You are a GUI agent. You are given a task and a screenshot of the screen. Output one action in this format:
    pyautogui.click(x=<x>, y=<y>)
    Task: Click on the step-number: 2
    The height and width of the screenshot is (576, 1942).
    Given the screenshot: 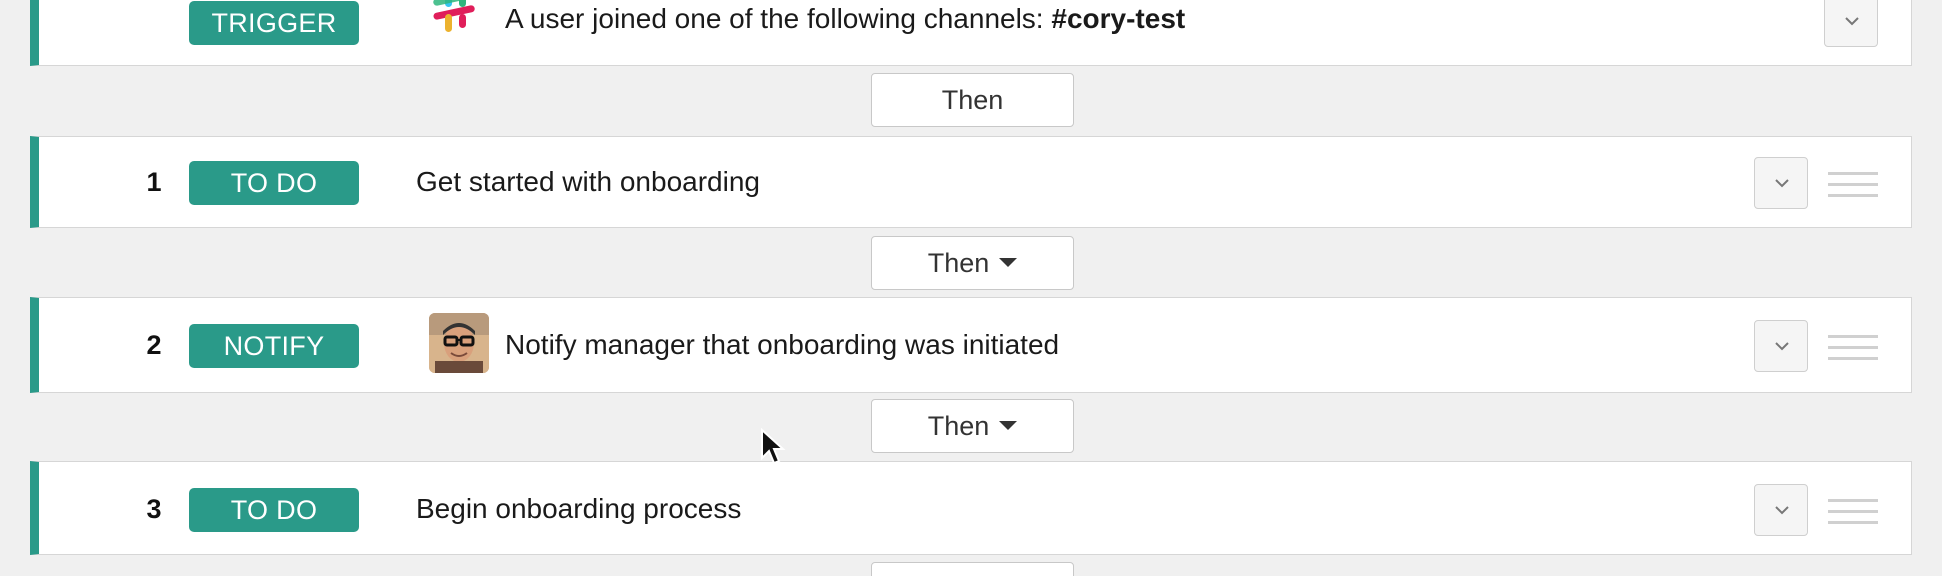 What is the action you would take?
    pyautogui.click(x=154, y=345)
    